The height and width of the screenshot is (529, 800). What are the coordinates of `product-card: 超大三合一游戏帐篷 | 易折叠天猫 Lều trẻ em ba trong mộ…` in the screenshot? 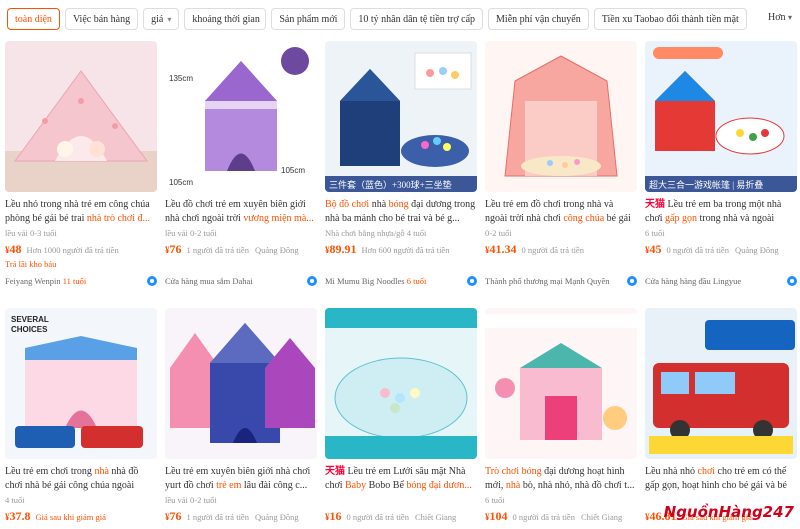 It's located at (721, 164).